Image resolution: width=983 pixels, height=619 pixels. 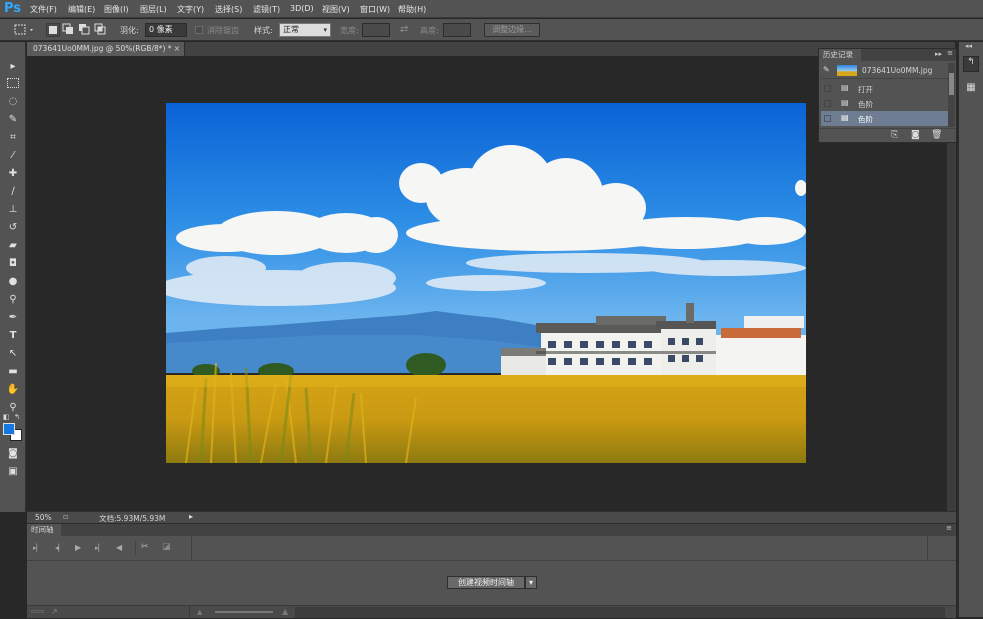 What do you see at coordinates (199, 30) in the screenshot?
I see `antialias-checkbox` at bounding box center [199, 30].